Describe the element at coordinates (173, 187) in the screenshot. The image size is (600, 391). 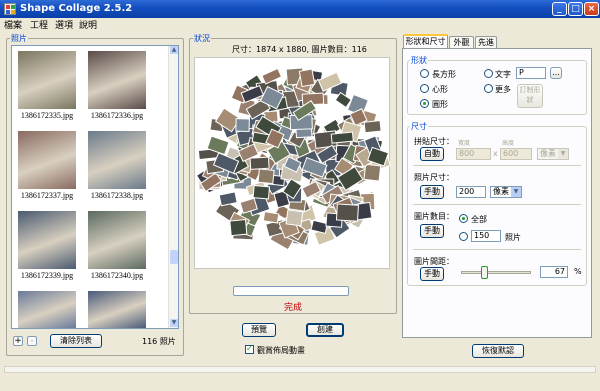
I see `photo-list-scrollbar: ▲ ▼` at that location.